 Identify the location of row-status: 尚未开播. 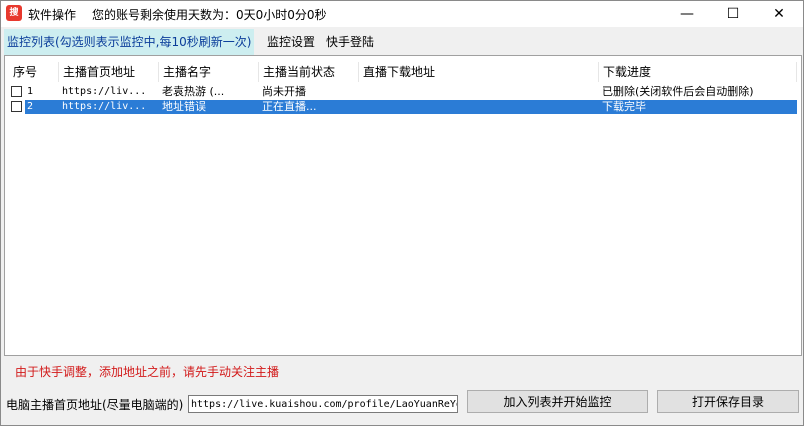
(284, 91).